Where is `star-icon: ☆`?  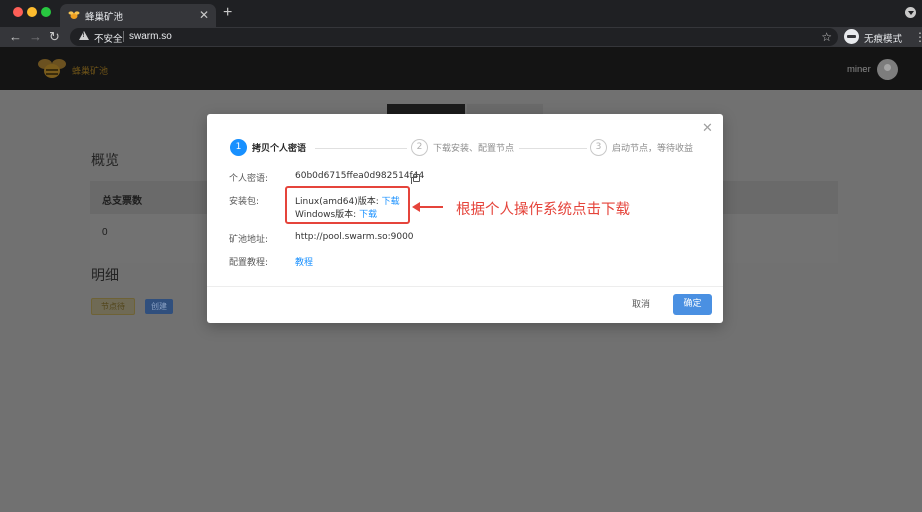 star-icon: ☆ is located at coordinates (826, 37).